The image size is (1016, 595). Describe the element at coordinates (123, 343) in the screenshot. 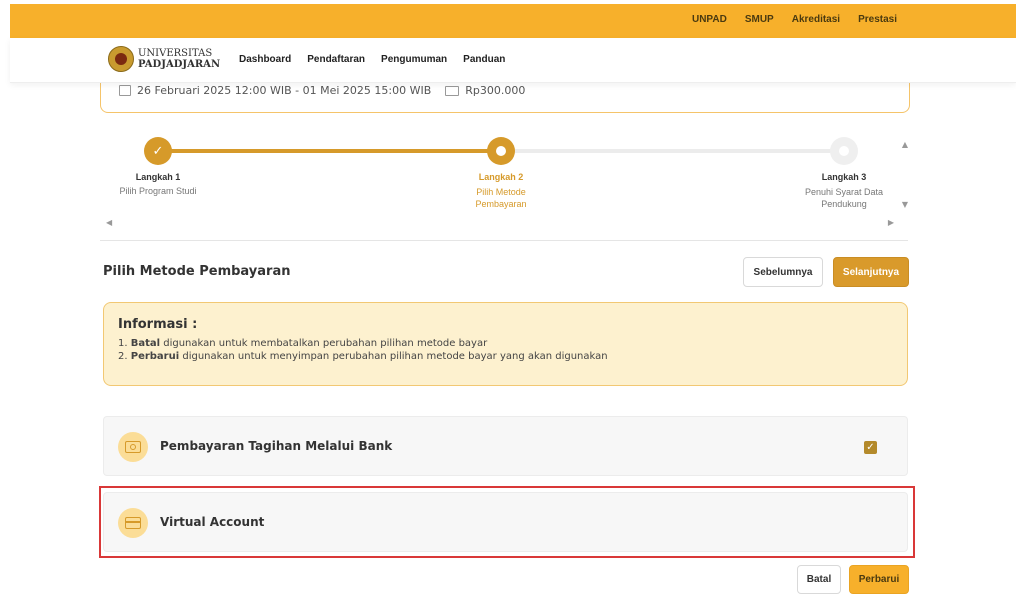

I see `info-item-1-num: 1.` at that location.